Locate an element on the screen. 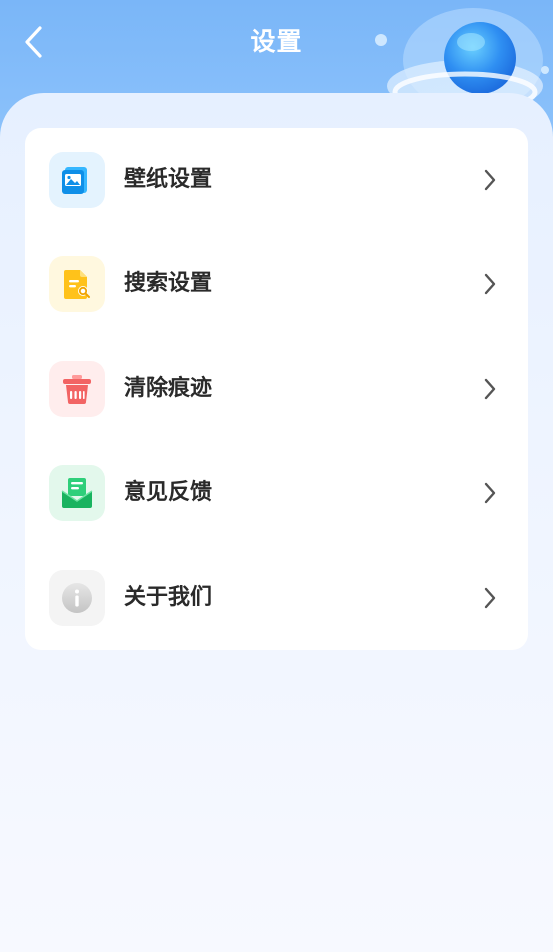 This screenshot has width=553, height=952. menu-item-label: 搜索设置 is located at coordinates (168, 283).